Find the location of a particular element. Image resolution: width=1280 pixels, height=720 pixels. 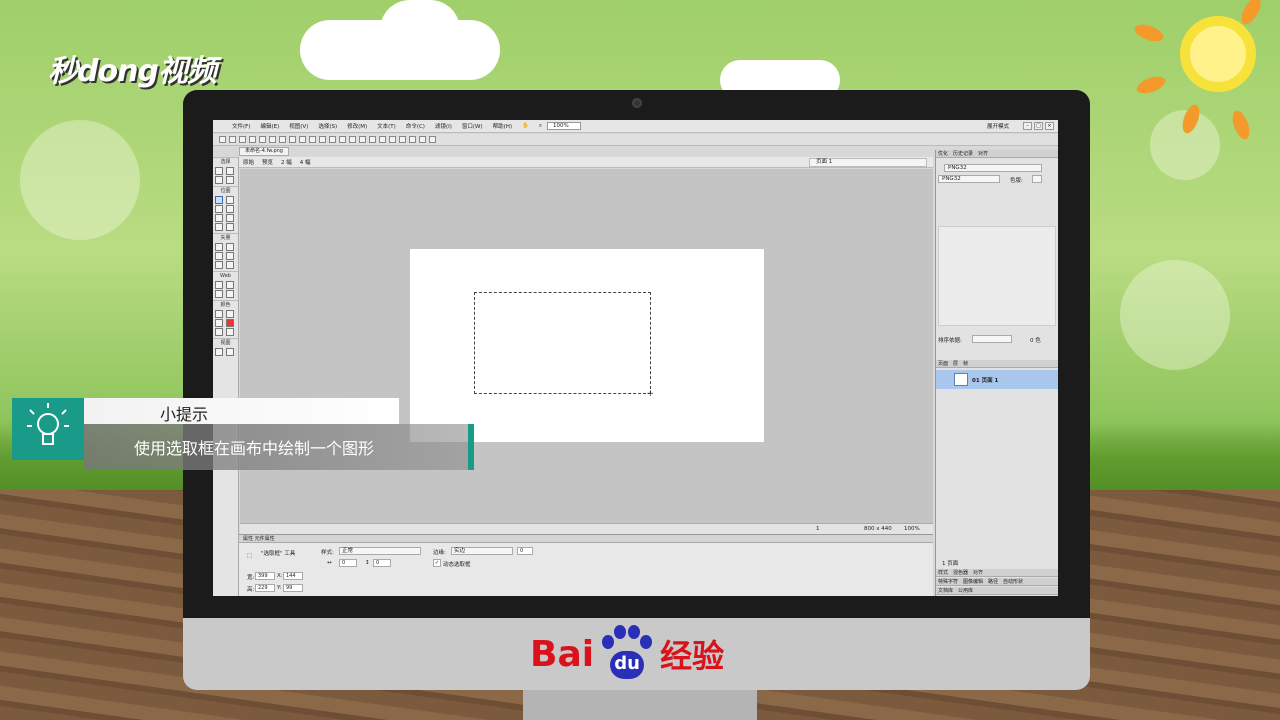

tab-common-library: 公用库 is located at coordinates (965, 590).